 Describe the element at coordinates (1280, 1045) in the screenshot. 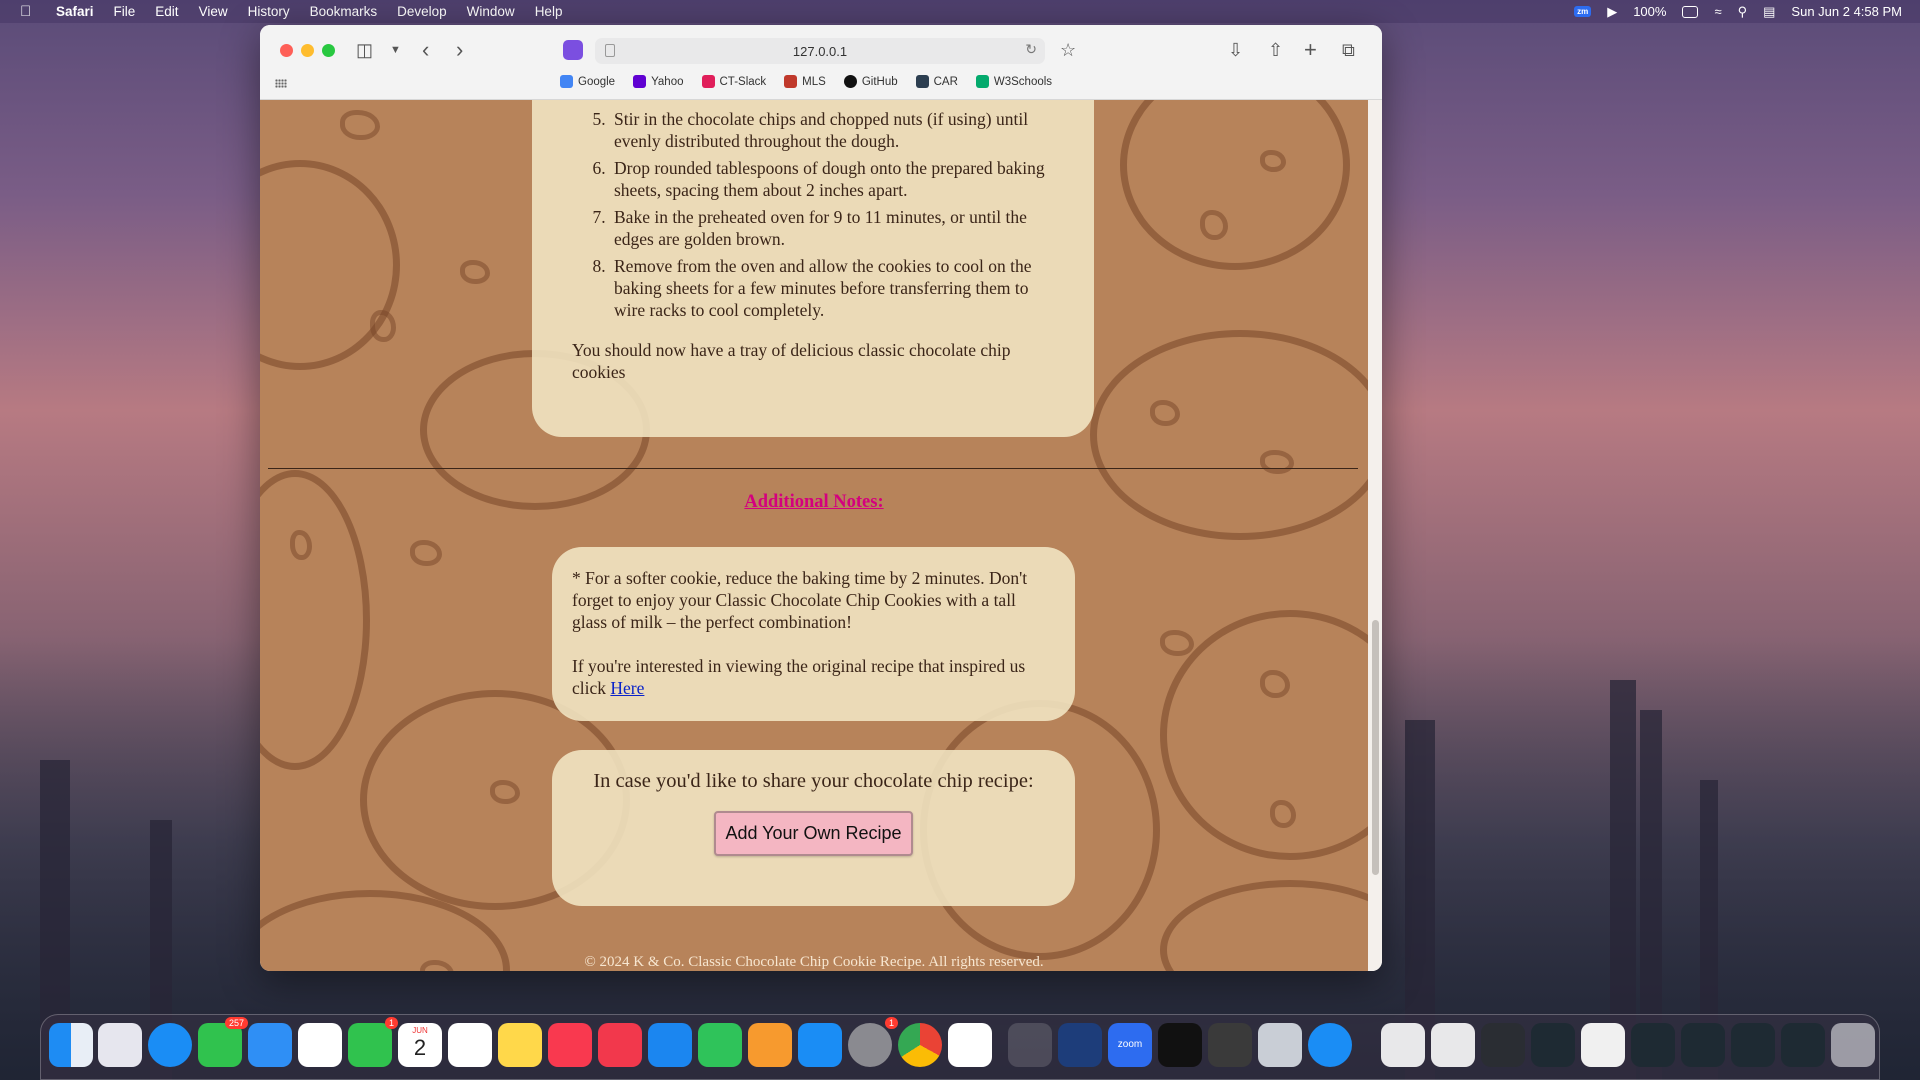

I see `preview-icon` at that location.